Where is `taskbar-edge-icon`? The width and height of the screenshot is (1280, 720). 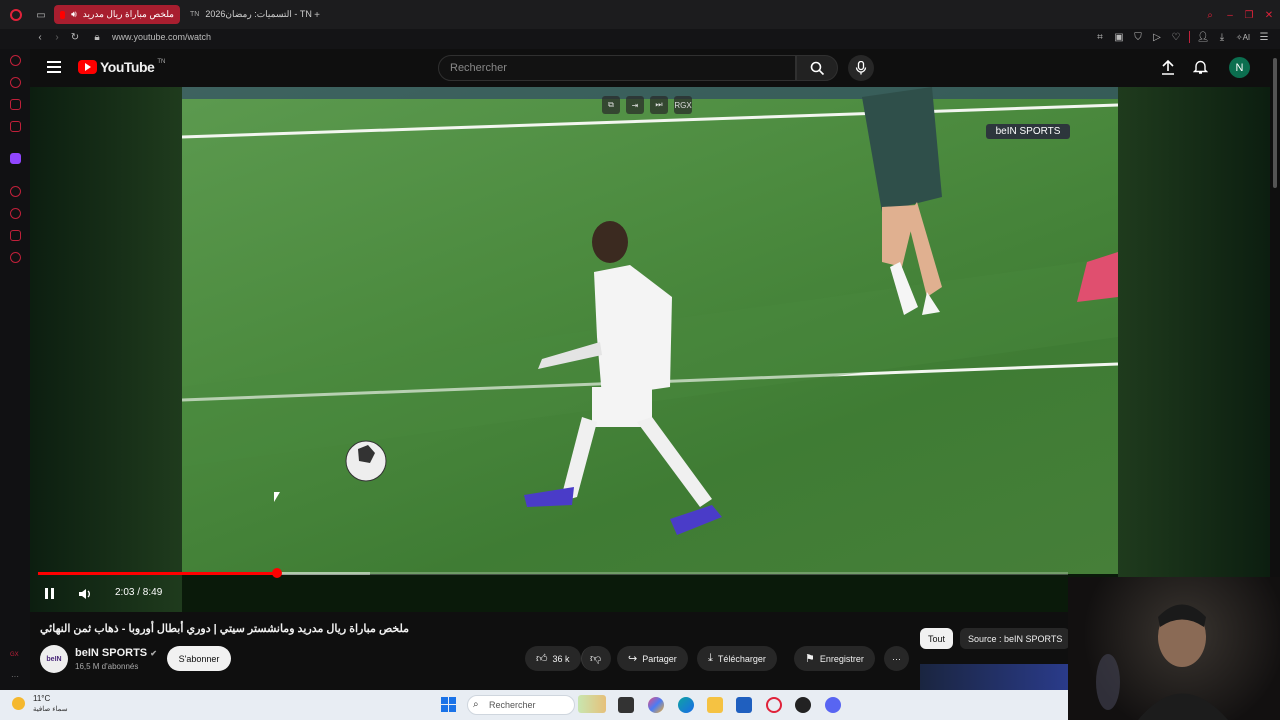
taskbar-edge-icon is located at coordinates (686, 705).